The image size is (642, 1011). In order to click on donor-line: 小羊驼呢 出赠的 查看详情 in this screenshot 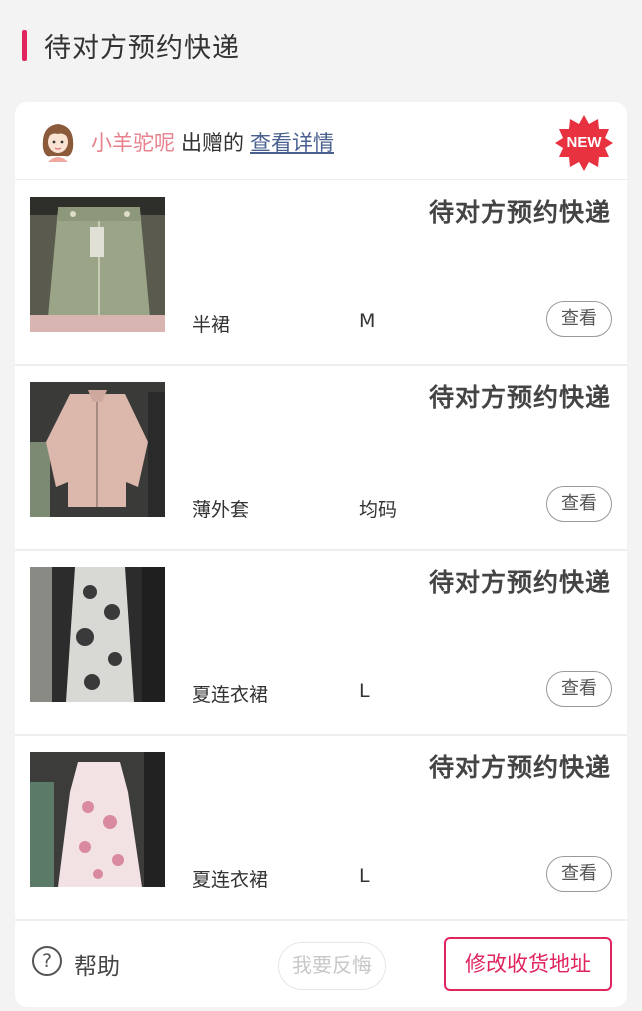, I will do `click(212, 142)`.